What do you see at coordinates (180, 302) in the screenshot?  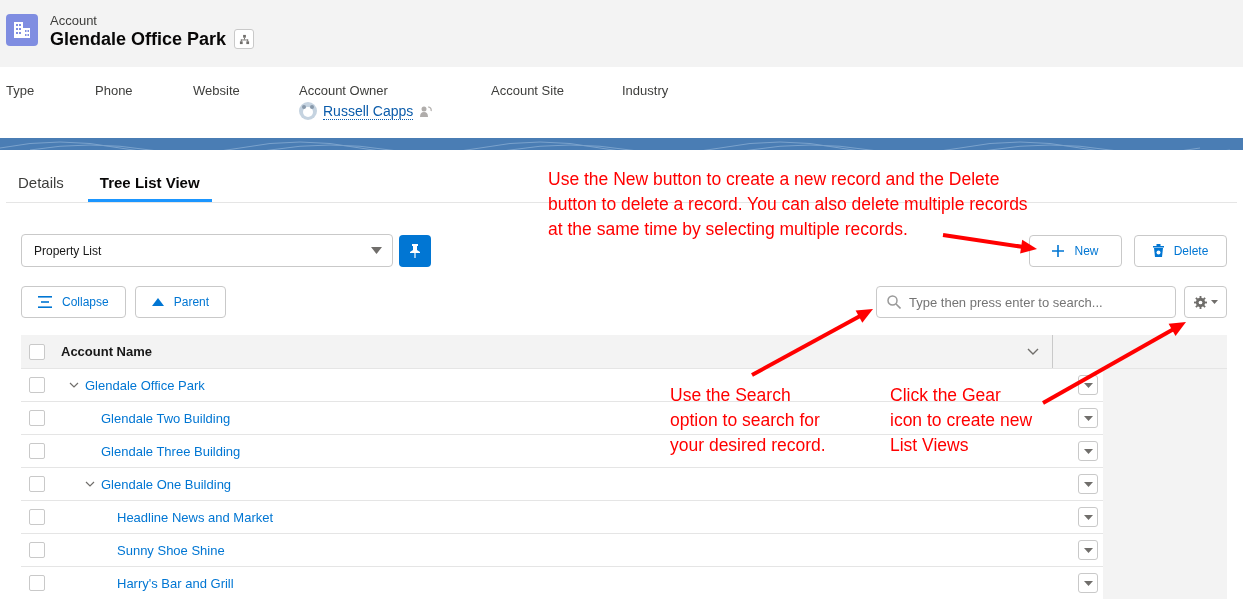 I see `parent-button: Parent` at bounding box center [180, 302].